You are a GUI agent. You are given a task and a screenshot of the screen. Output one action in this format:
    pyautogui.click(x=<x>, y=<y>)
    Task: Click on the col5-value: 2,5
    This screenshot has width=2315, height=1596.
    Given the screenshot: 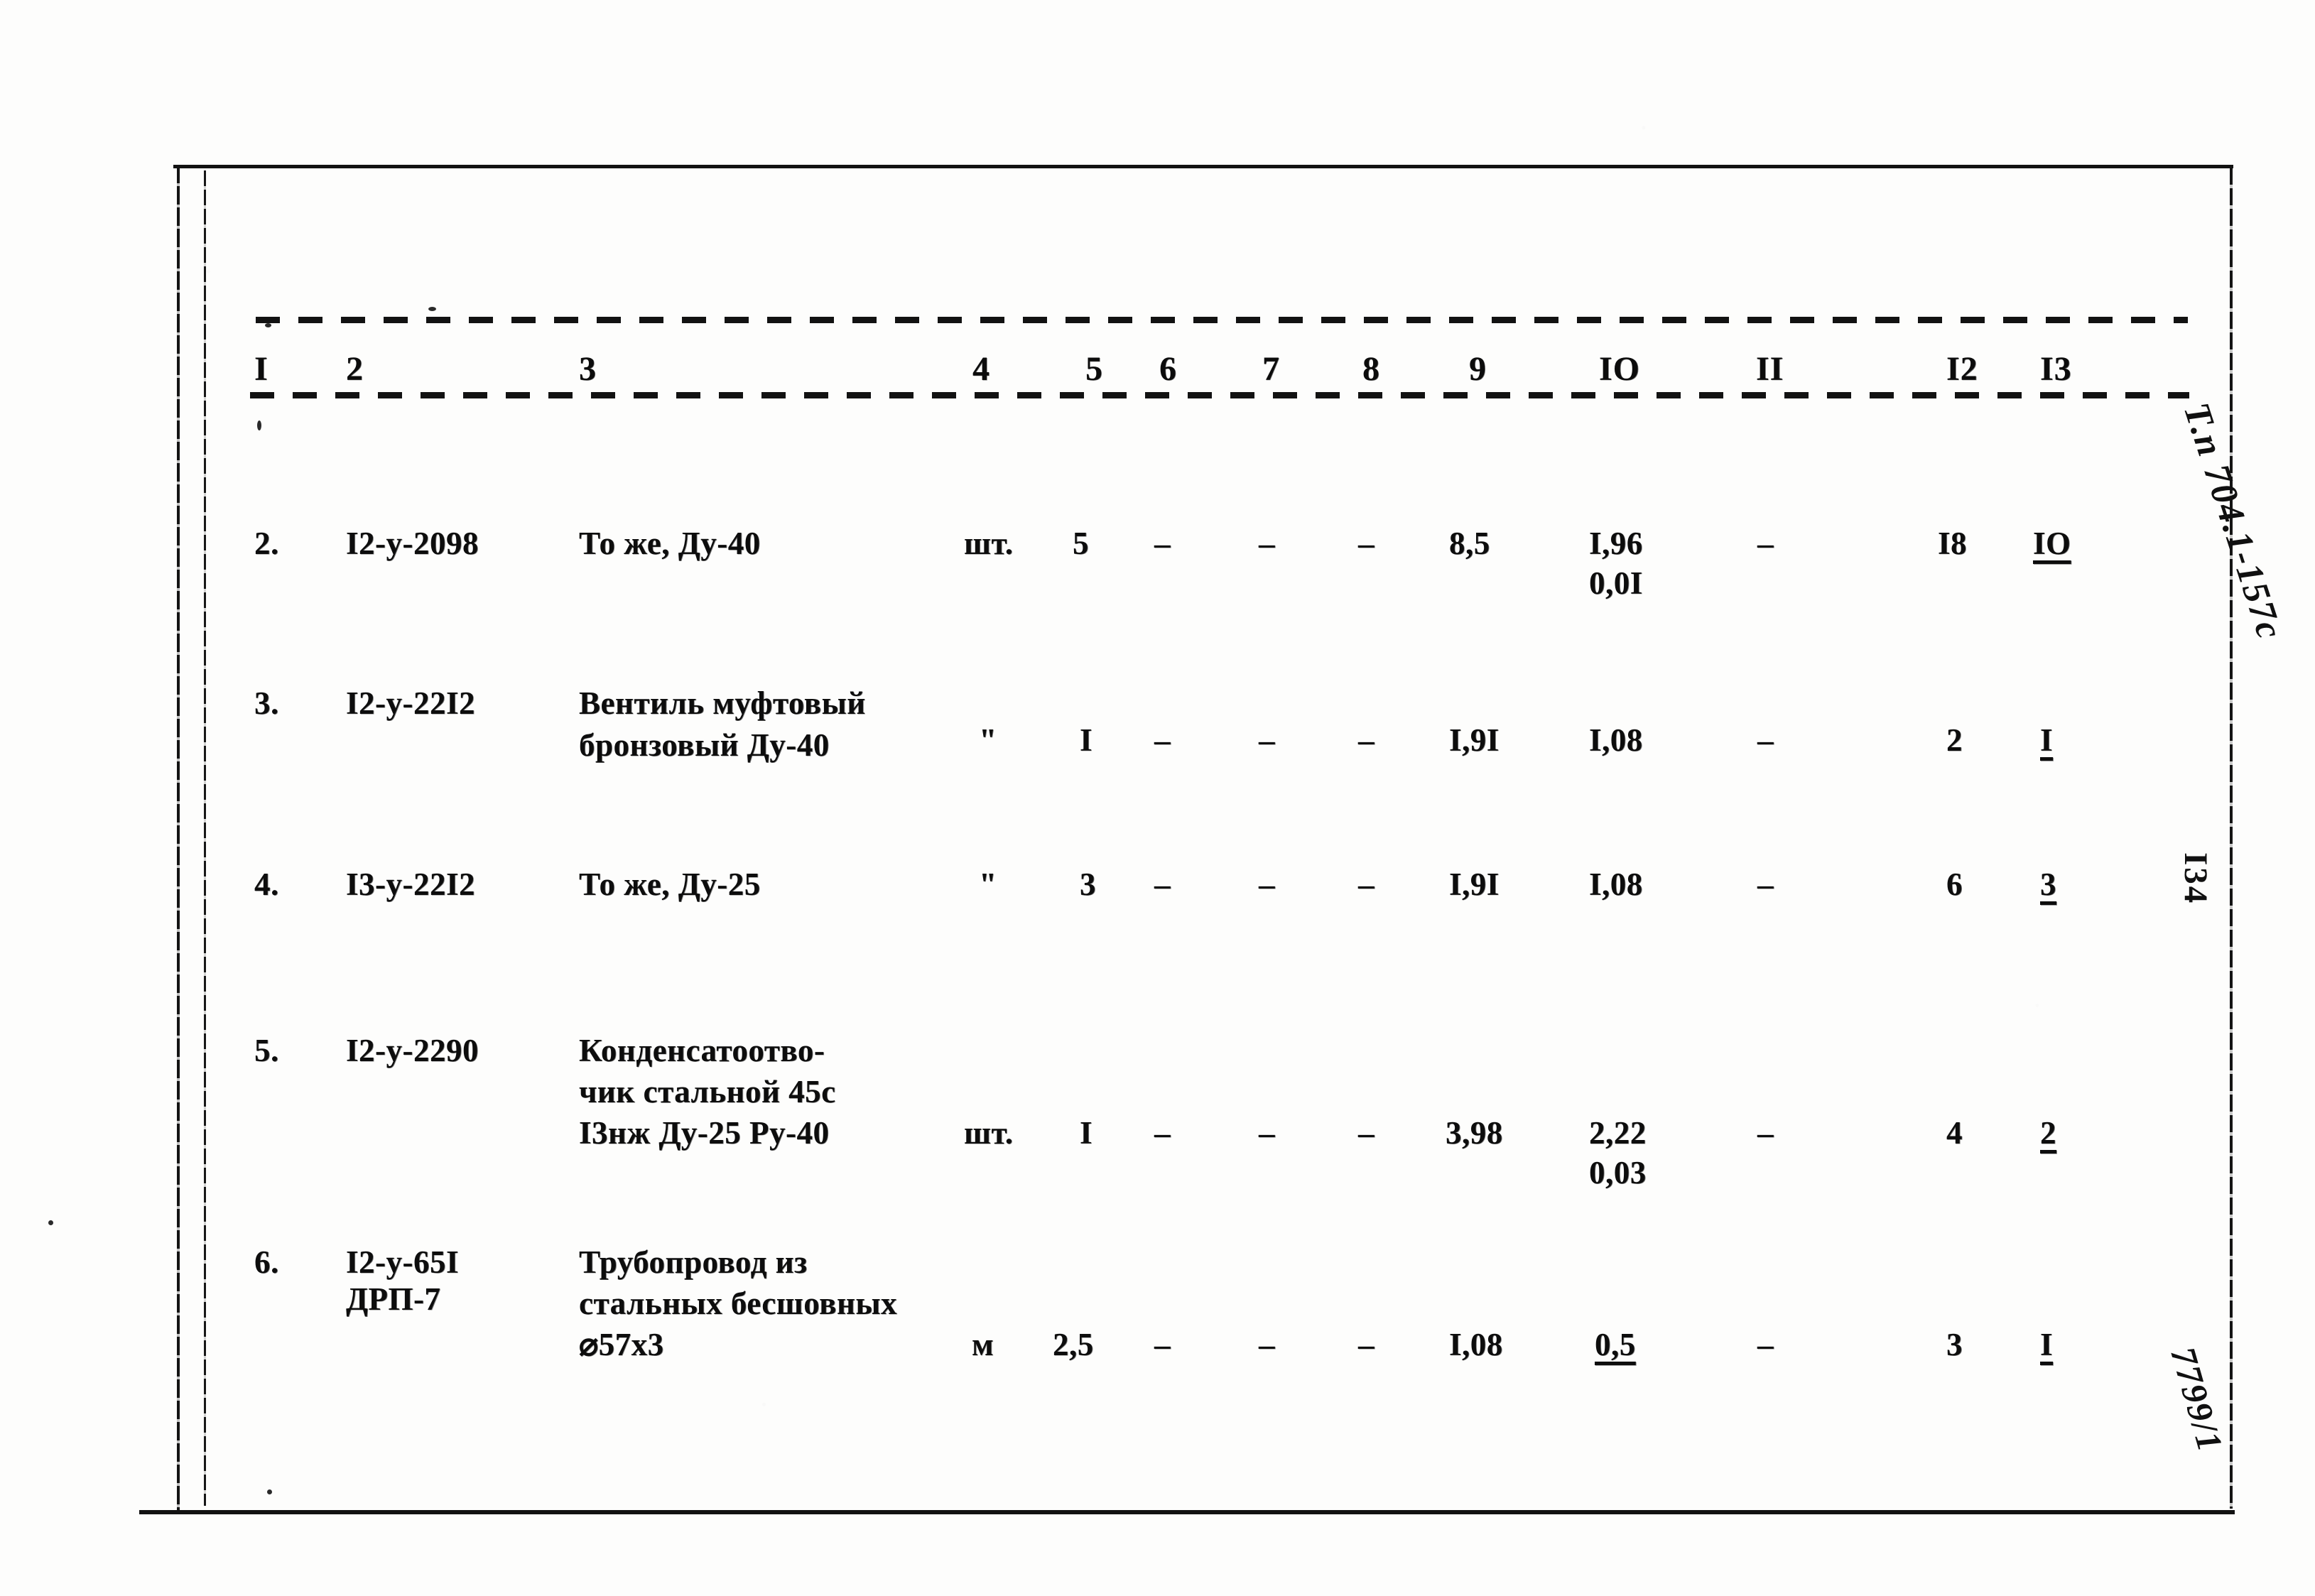 What is the action you would take?
    pyautogui.click(x=1073, y=1344)
    